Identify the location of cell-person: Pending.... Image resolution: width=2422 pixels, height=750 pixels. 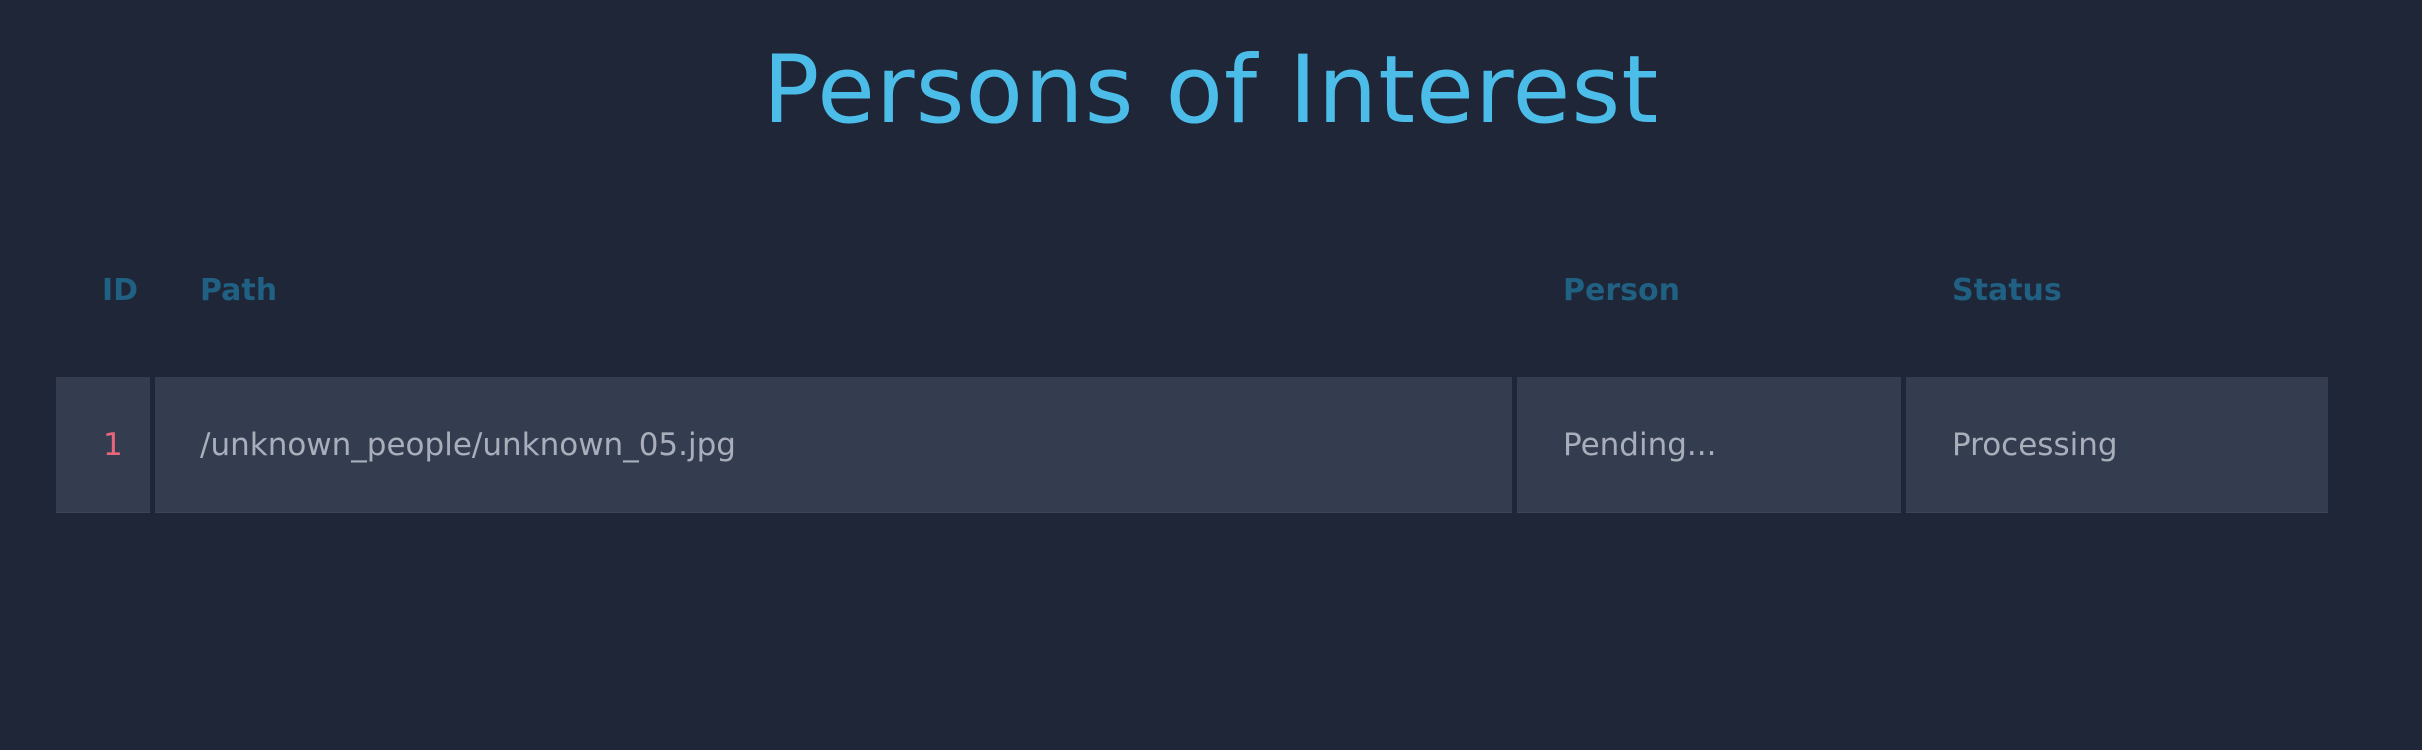
(1709, 445).